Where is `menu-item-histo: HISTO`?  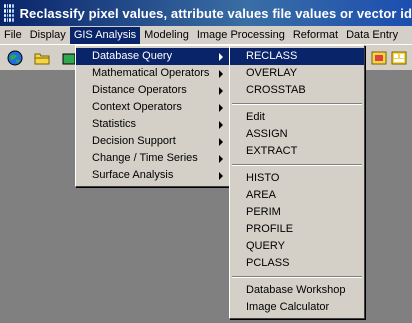 menu-item-histo: HISTO is located at coordinates (297, 178).